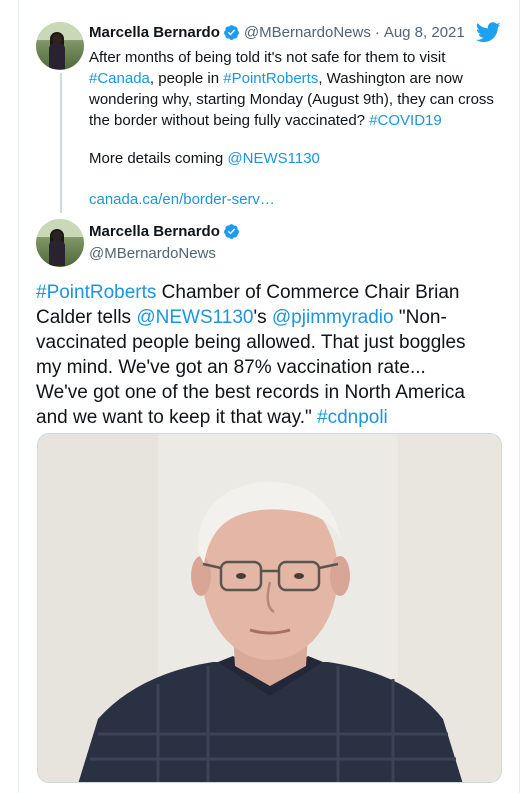 This screenshot has width=523, height=793. Describe the element at coordinates (176, 417) in the screenshot. I see `text-span: and we want to keep it that way."` at that location.